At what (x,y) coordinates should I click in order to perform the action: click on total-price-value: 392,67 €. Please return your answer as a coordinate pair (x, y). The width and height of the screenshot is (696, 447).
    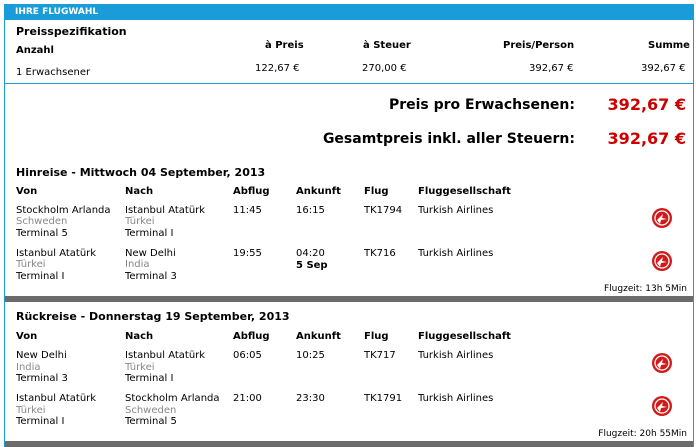
    Looking at the image, I should click on (646, 138).